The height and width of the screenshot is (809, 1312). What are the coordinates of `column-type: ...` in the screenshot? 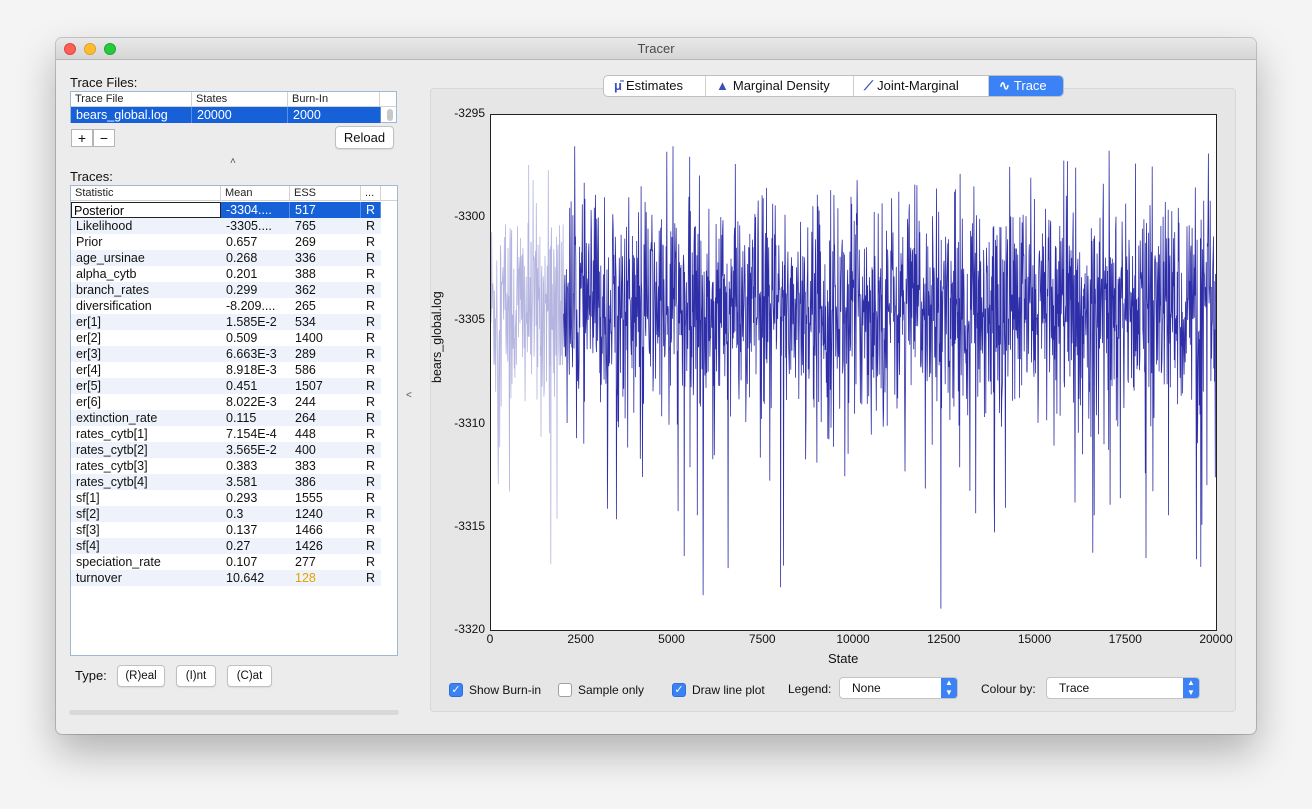 It's located at (371, 193).